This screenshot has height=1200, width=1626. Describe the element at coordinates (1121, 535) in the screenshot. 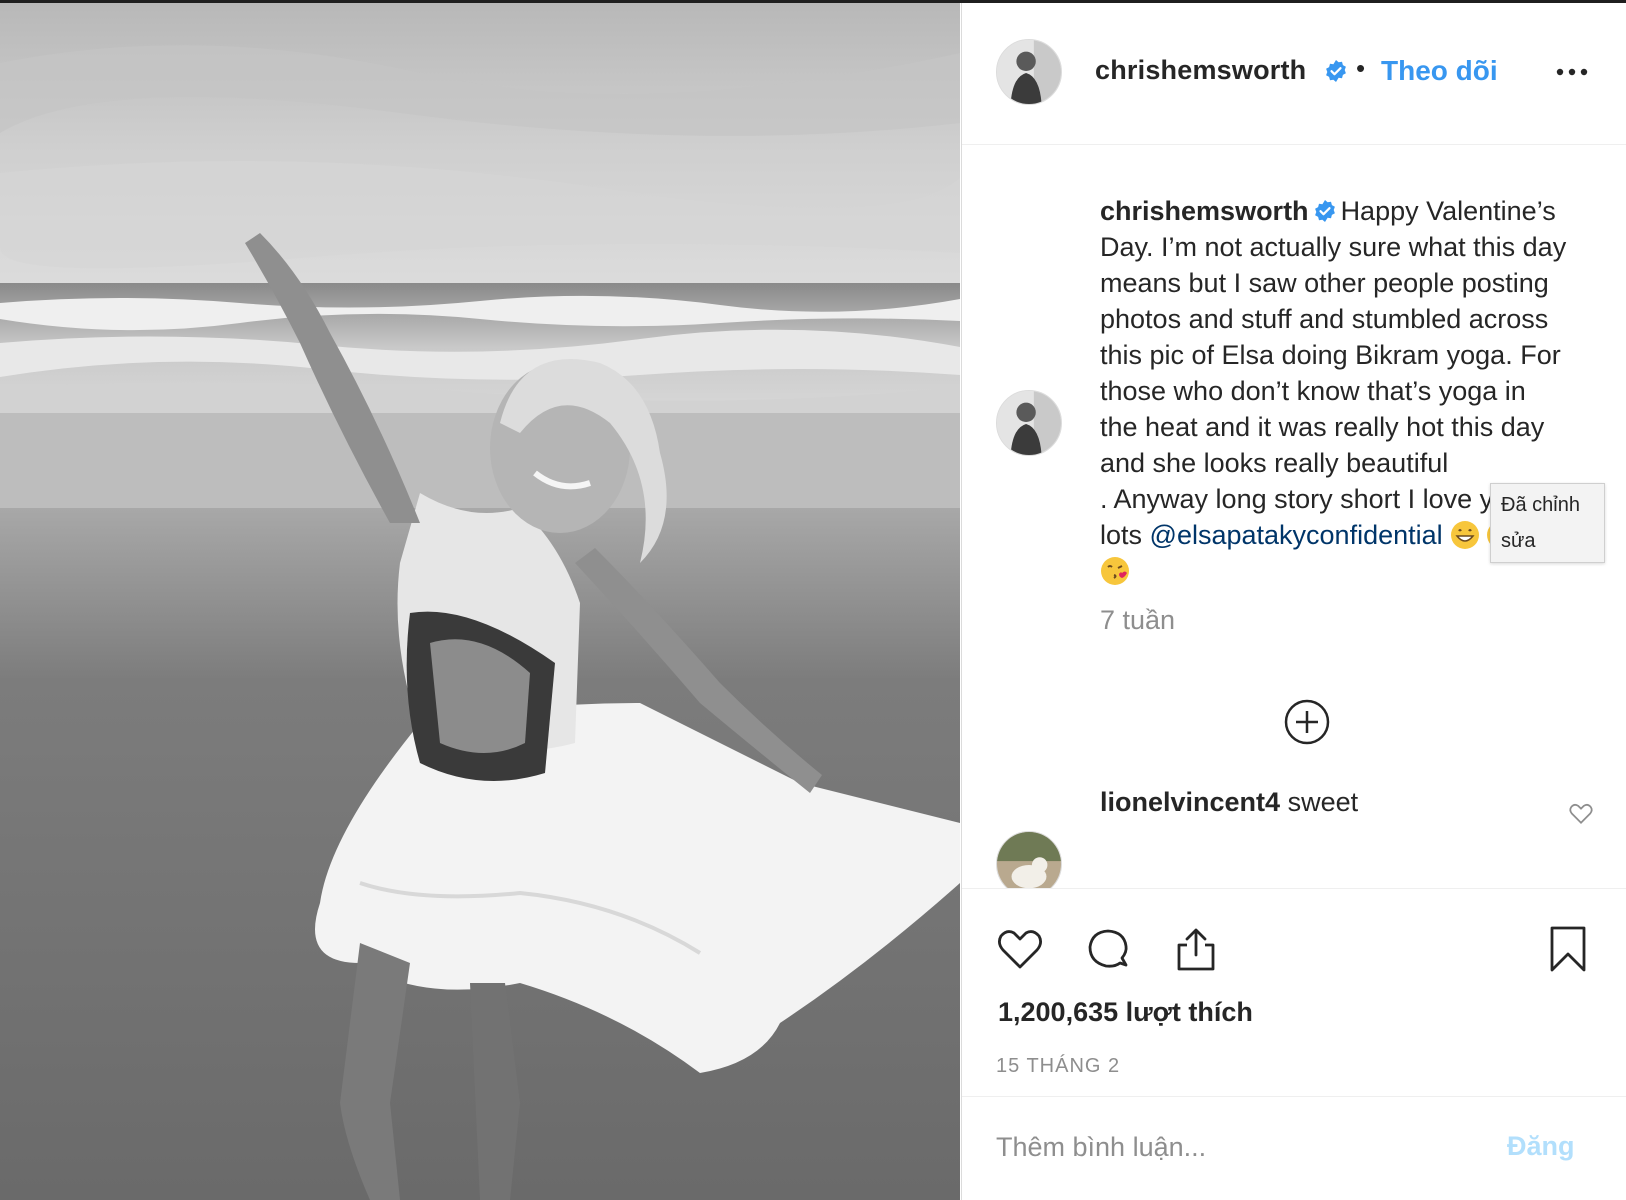

I see `caption-line: lots` at that location.